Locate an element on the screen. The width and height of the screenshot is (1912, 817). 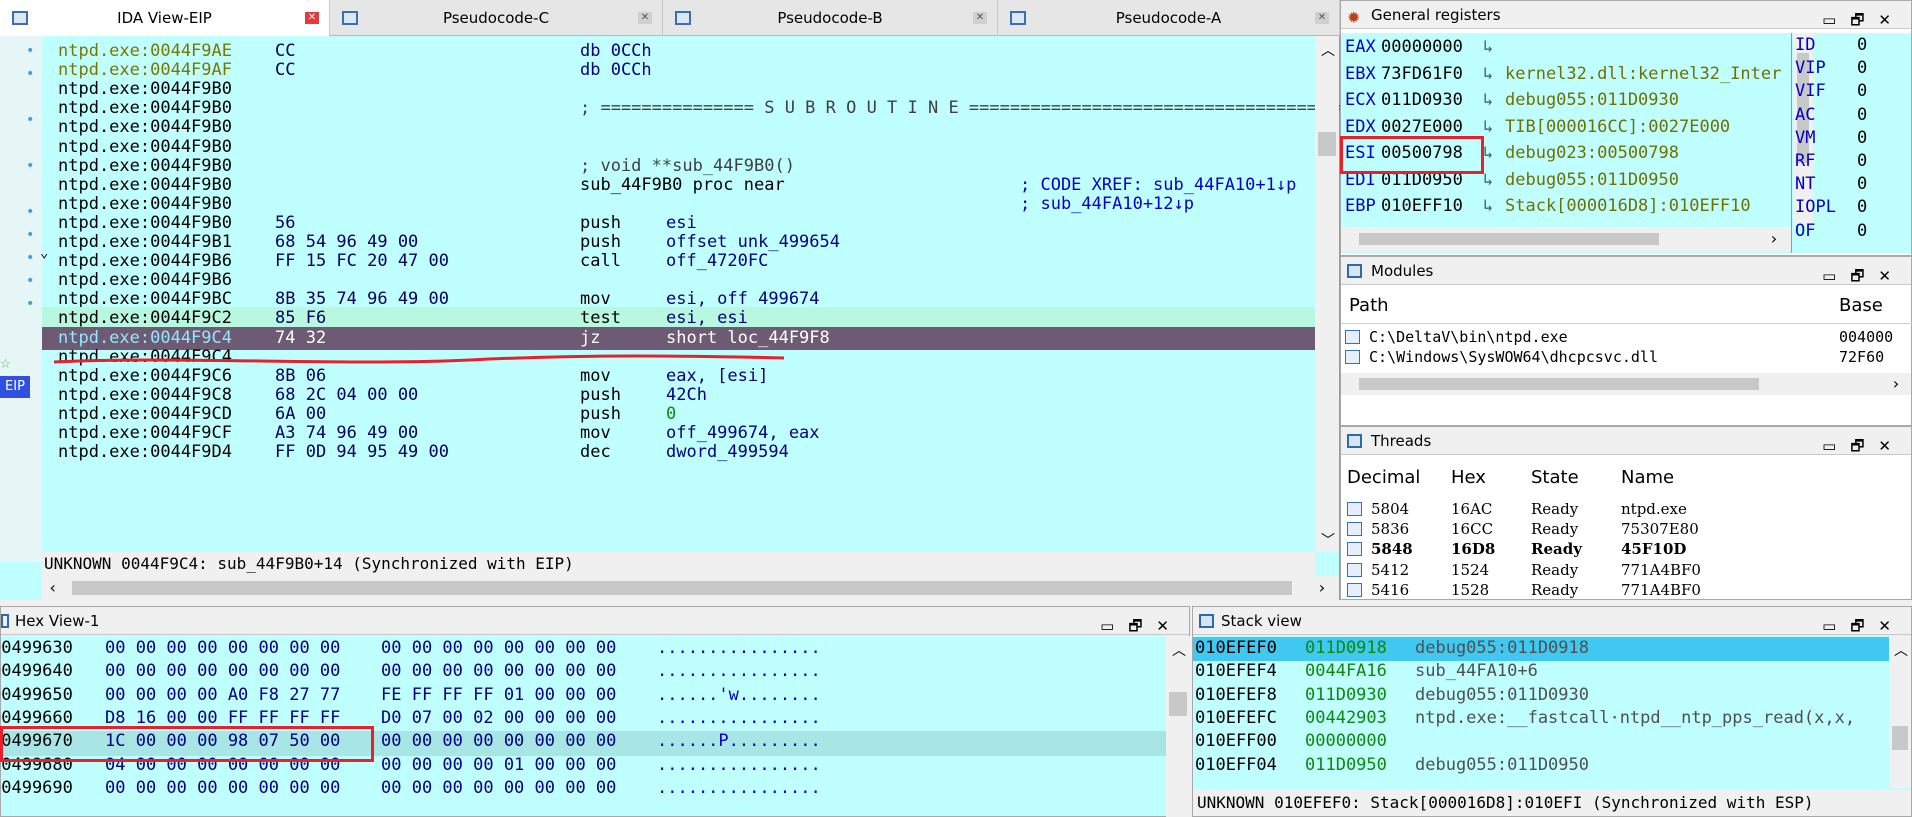
stack-row: 010EFEF0 011D0918 debug055:011D0918 is located at coordinates (1540, 648).